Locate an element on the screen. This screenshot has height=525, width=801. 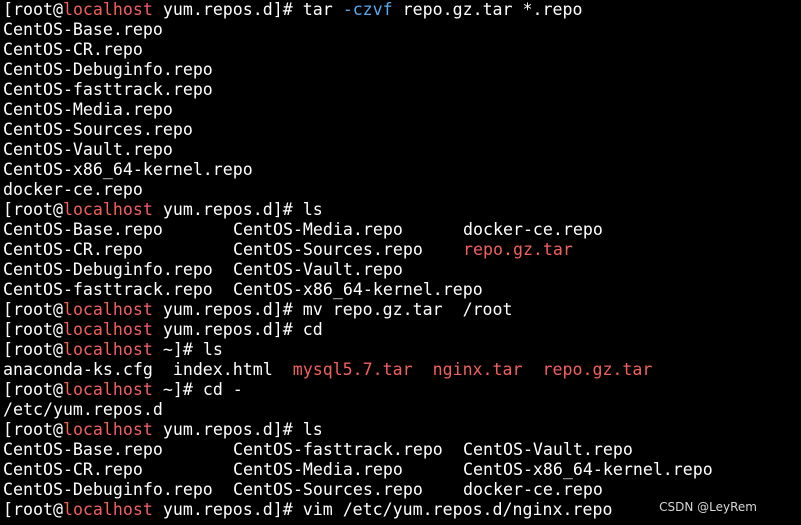
terminal-text: CentOS-Sources.repo is located at coordinates (98, 129).